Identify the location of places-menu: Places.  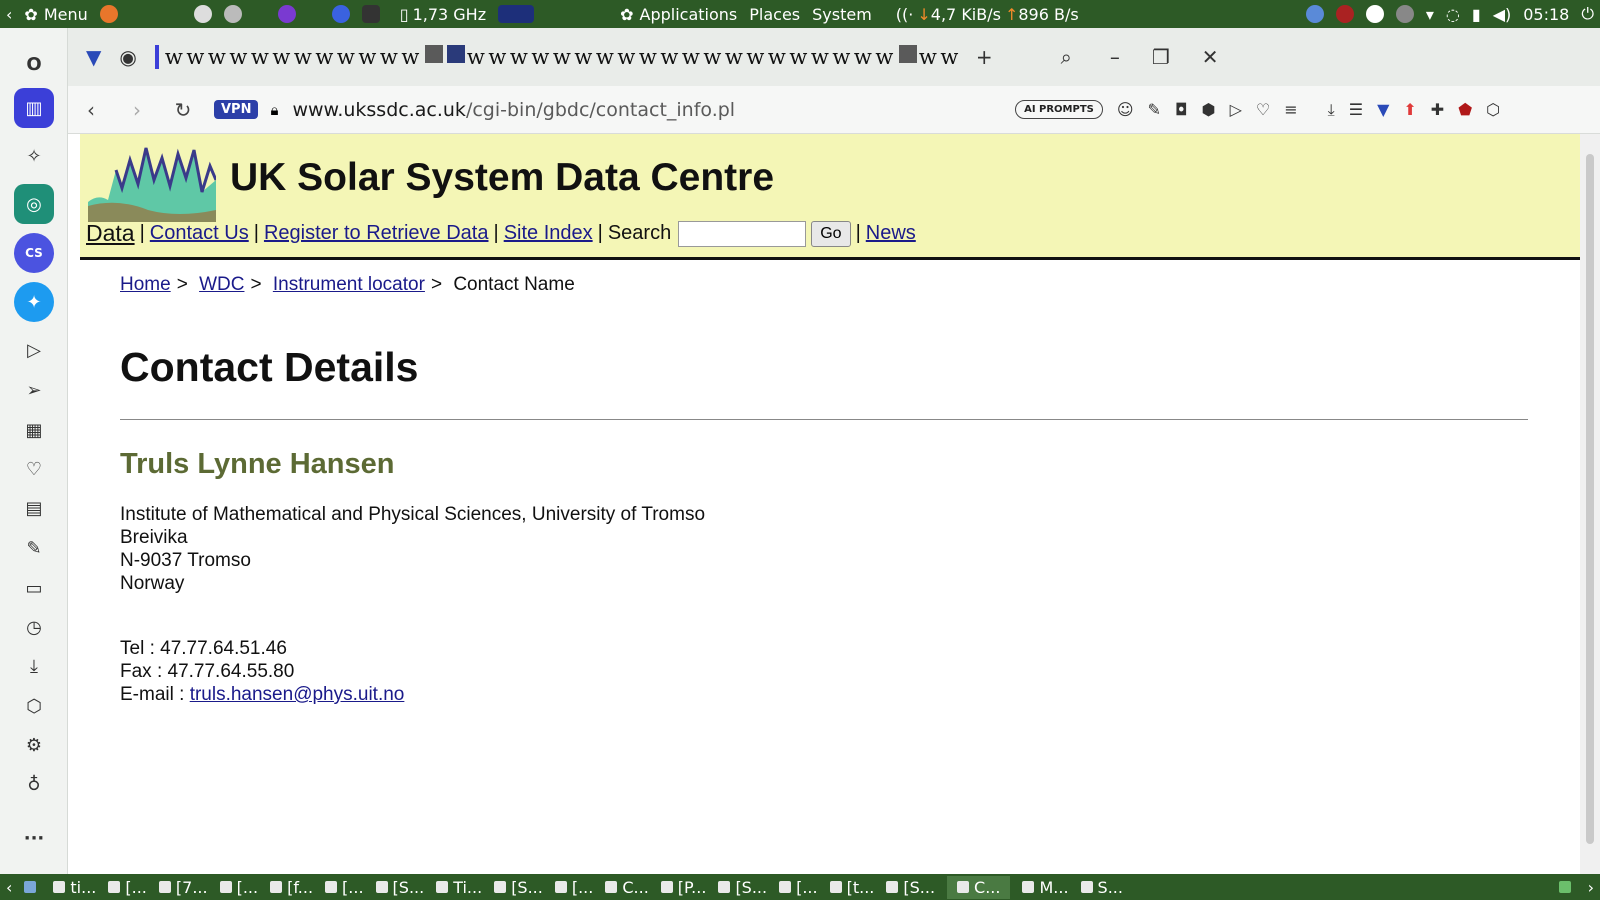
(774, 14).